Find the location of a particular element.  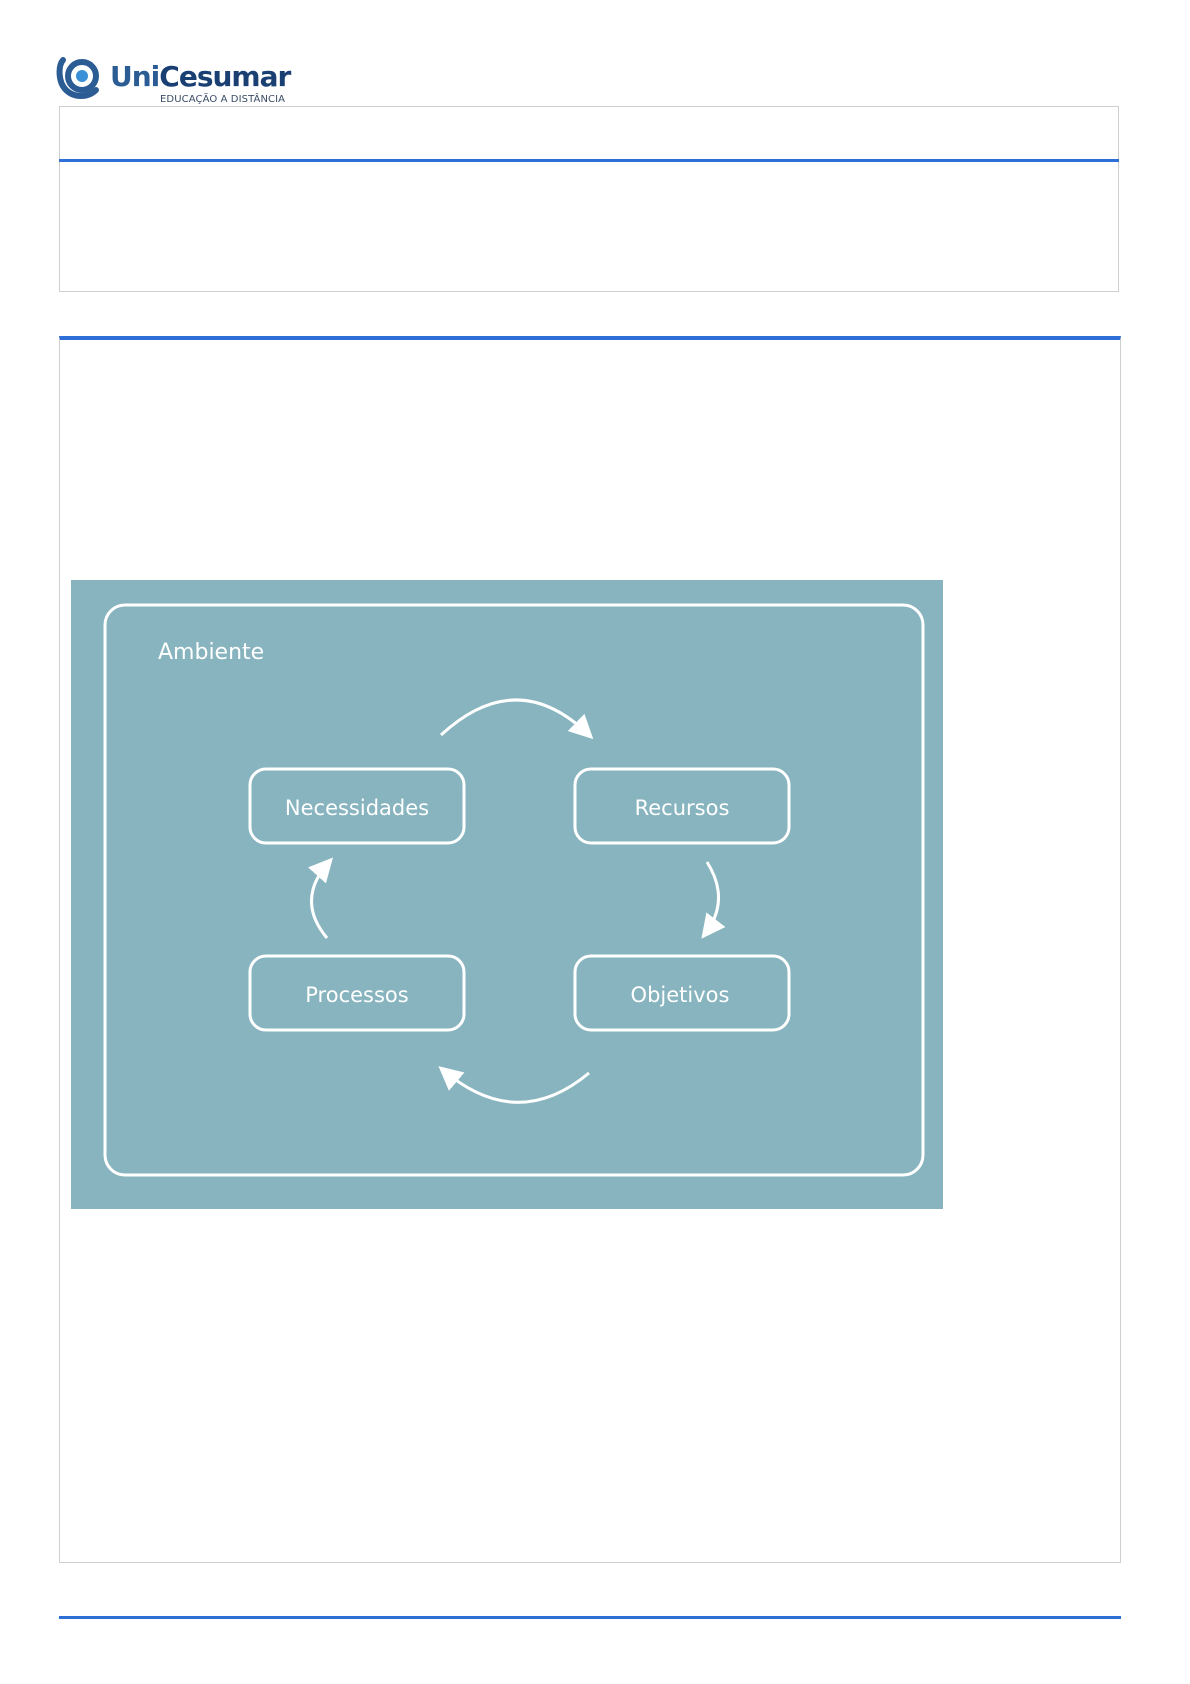

arrow-processos-to-necessidades is located at coordinates (320, 898).